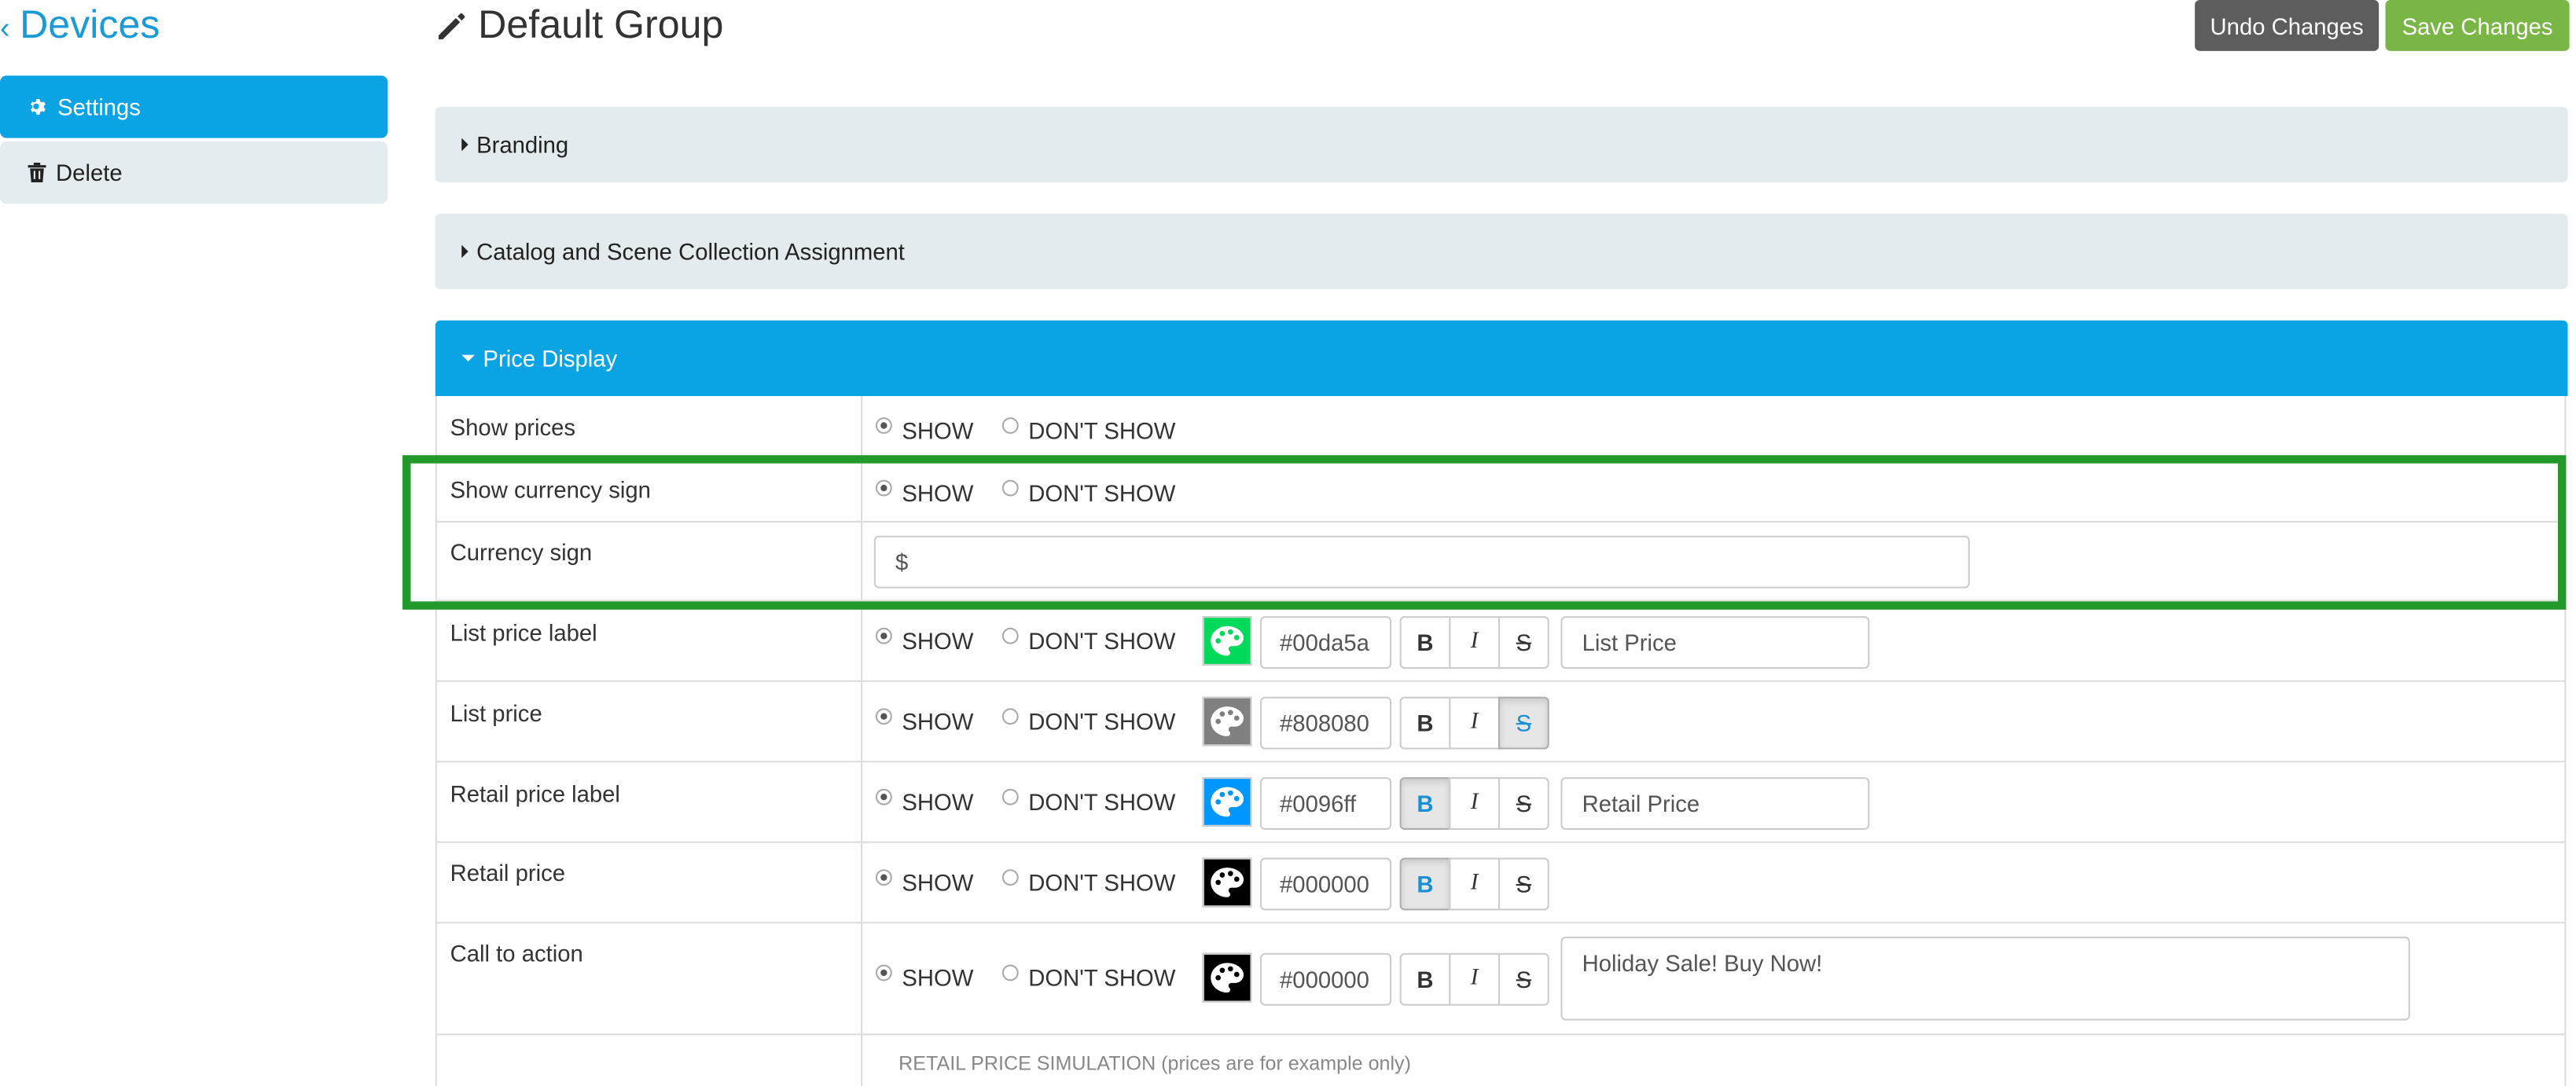 This screenshot has width=2576, height=1086. I want to click on list-price-format-group: B I S, so click(1474, 723).